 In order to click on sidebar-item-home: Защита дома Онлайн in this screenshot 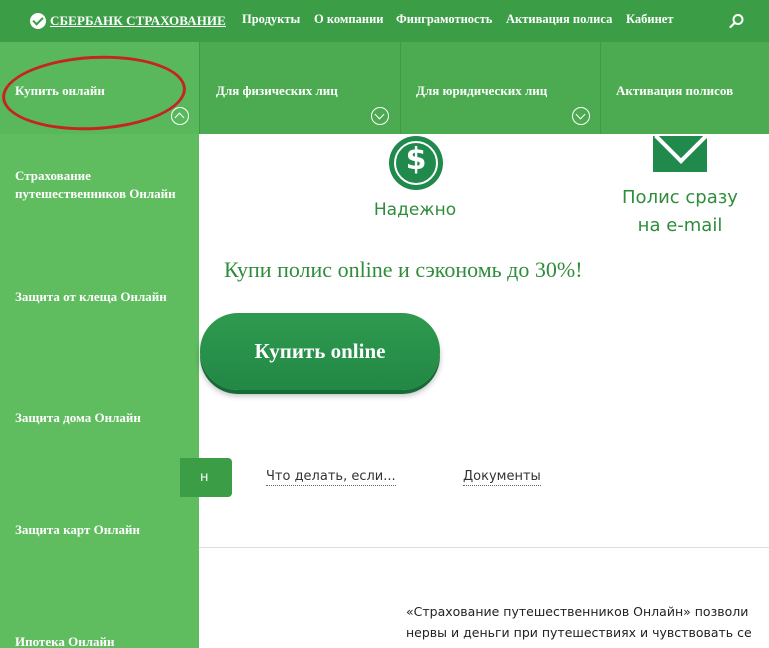, I will do `click(102, 418)`.